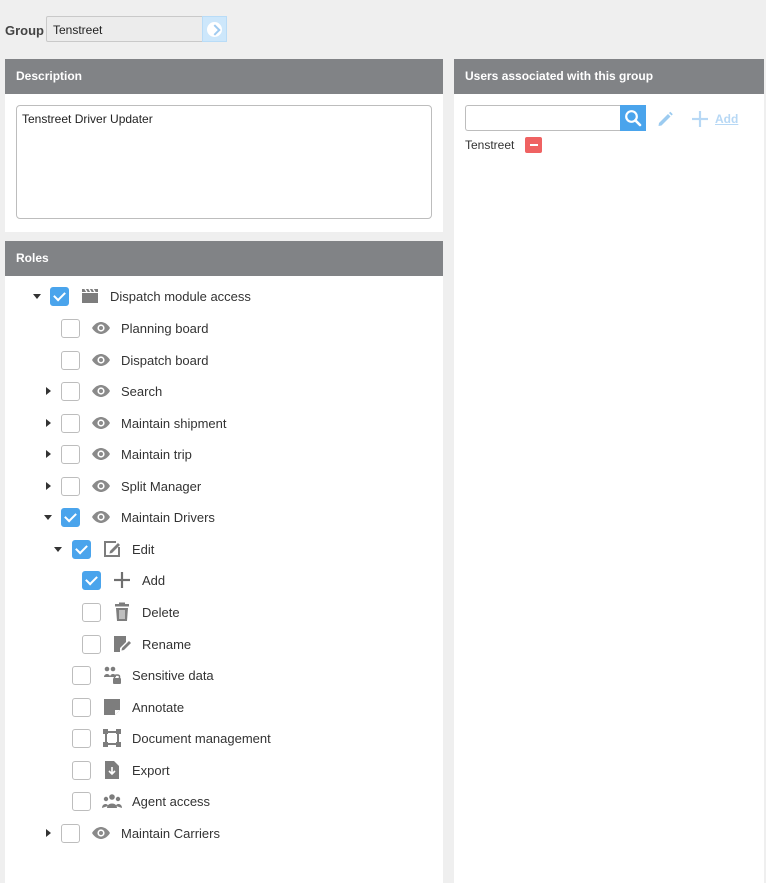  I want to click on role-tree-node: Delete, so click(224, 612).